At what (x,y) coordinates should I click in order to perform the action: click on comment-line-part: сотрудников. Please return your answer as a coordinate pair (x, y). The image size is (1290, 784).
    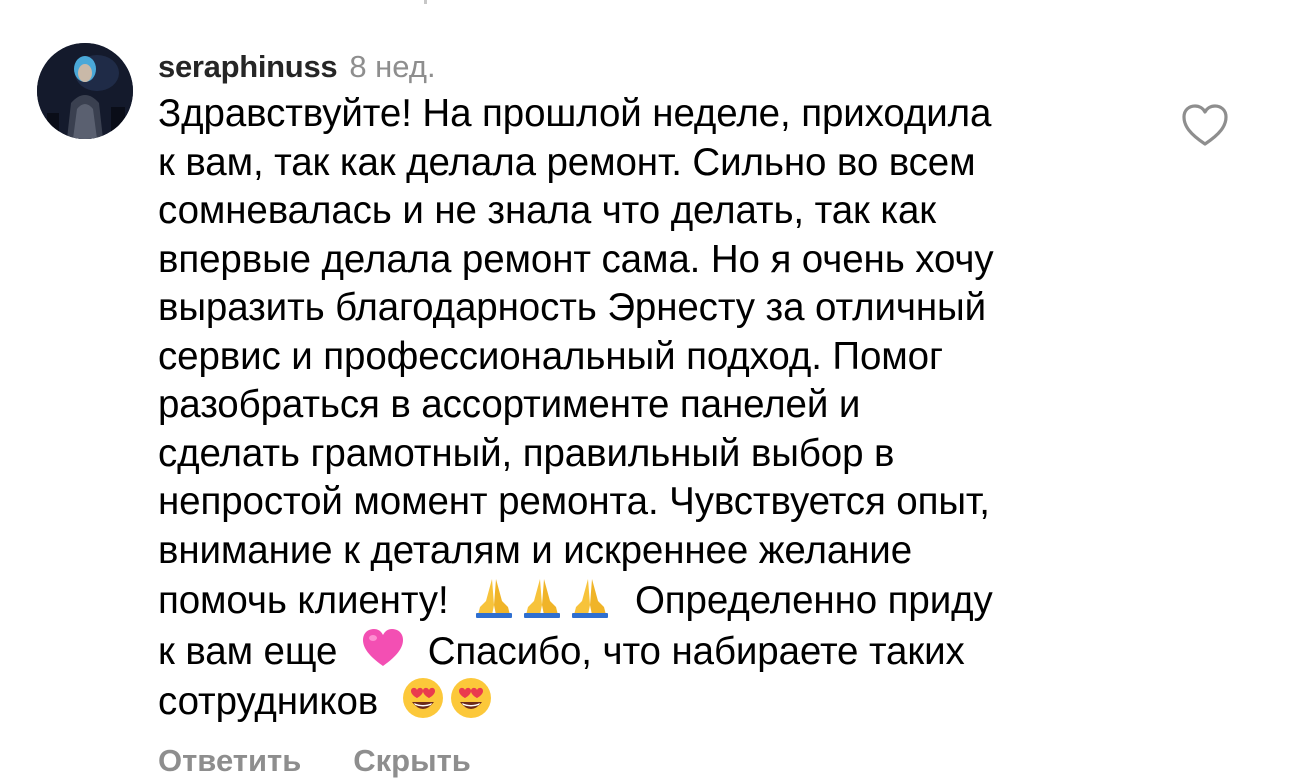
    Looking at the image, I should click on (273, 701).